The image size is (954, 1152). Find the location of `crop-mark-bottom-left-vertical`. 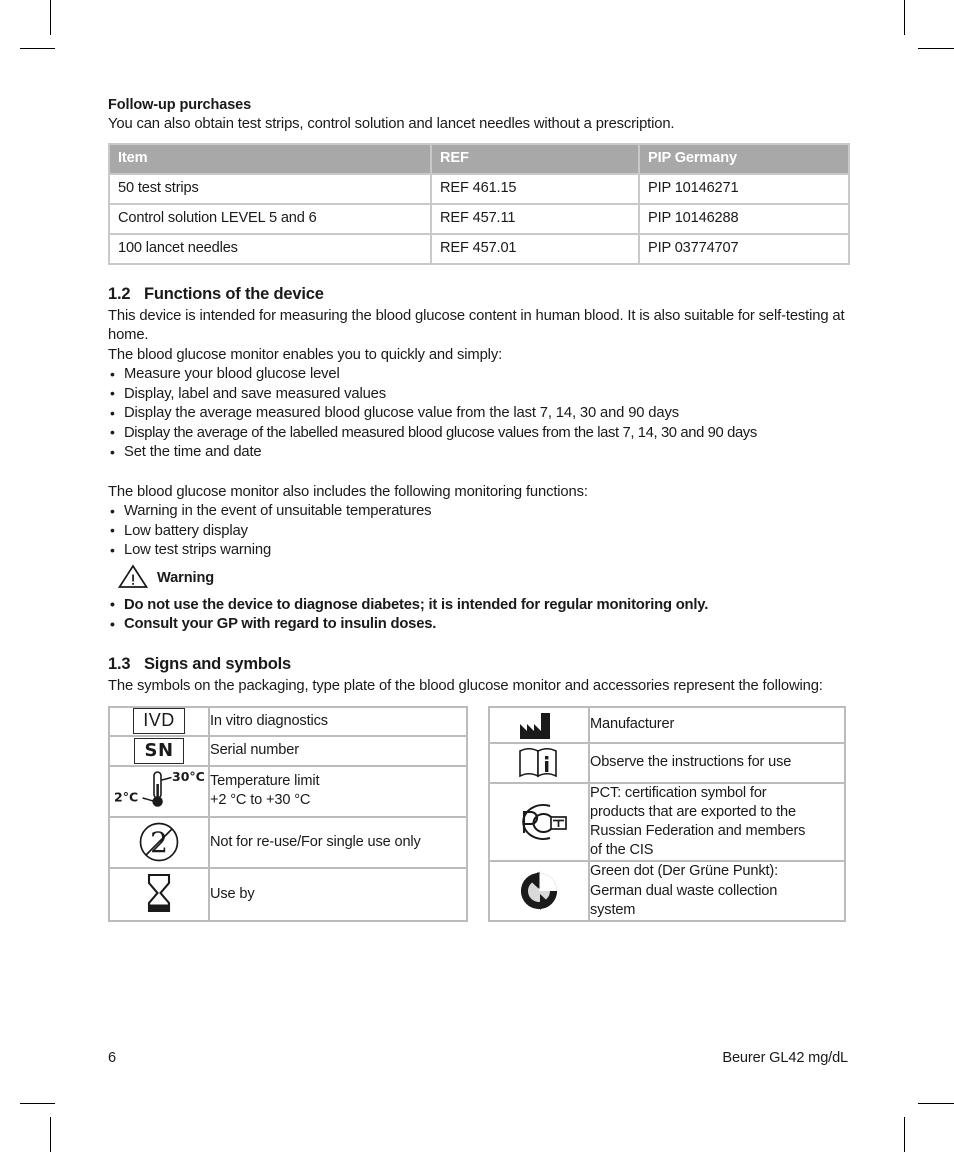

crop-mark-bottom-left-vertical is located at coordinates (51, 1134).